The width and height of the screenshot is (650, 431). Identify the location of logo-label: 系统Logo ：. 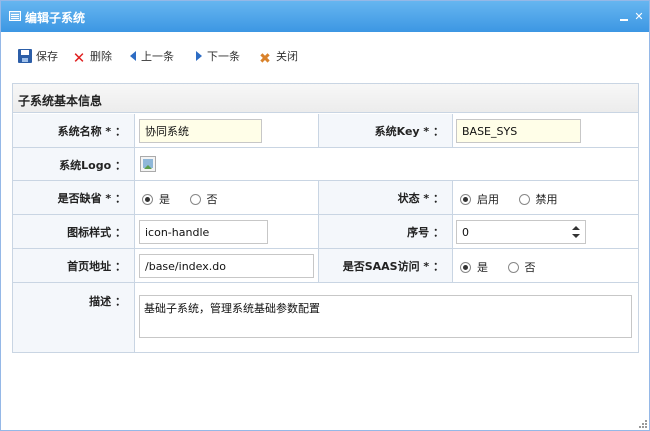
(74, 164).